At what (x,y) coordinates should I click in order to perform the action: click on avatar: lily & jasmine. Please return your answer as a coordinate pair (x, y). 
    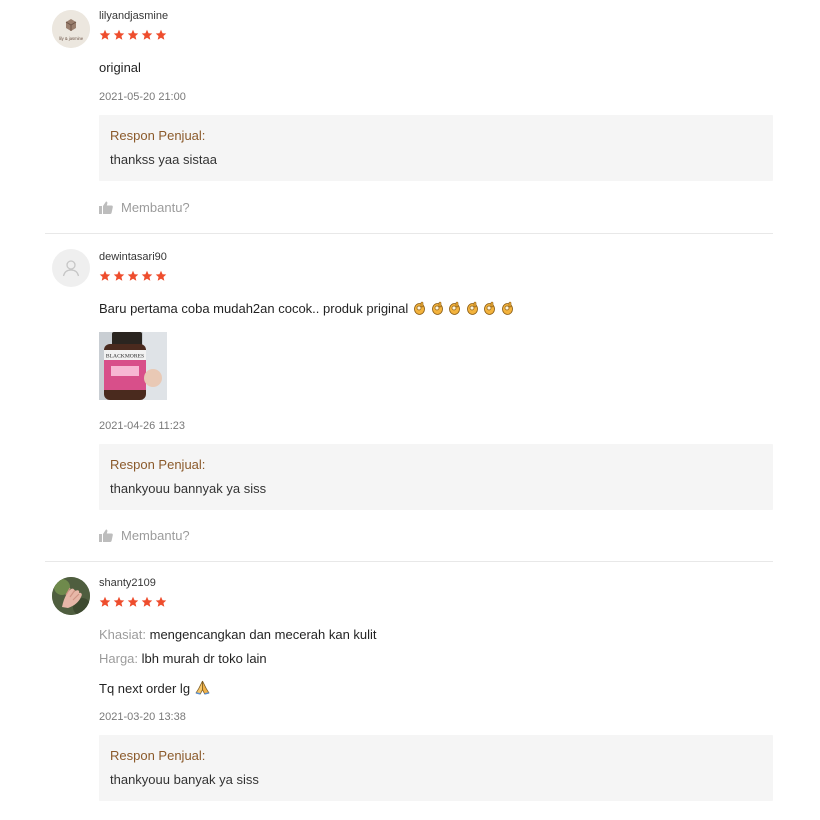
    Looking at the image, I should click on (71, 29).